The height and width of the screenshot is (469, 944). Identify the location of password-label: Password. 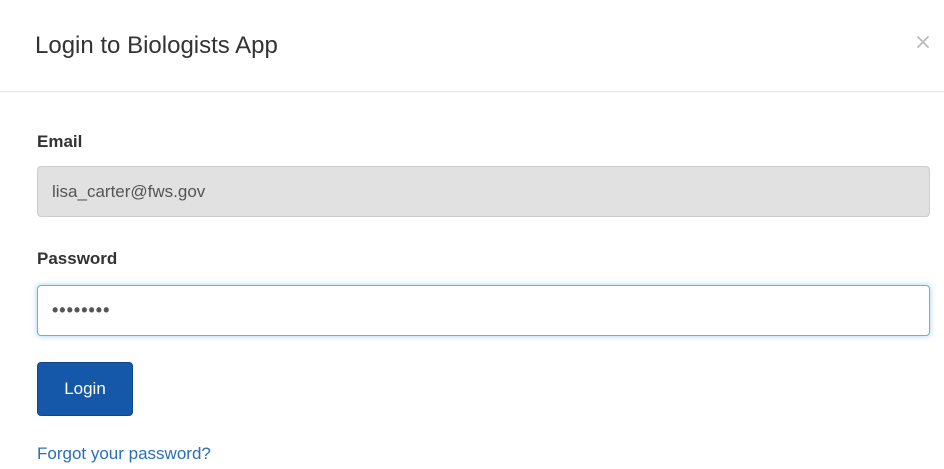
(77, 258).